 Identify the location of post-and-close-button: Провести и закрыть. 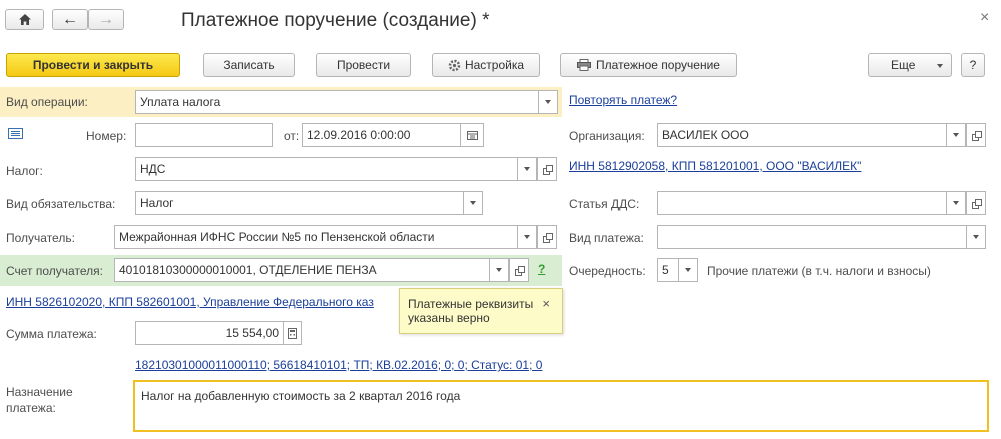
(93, 65).